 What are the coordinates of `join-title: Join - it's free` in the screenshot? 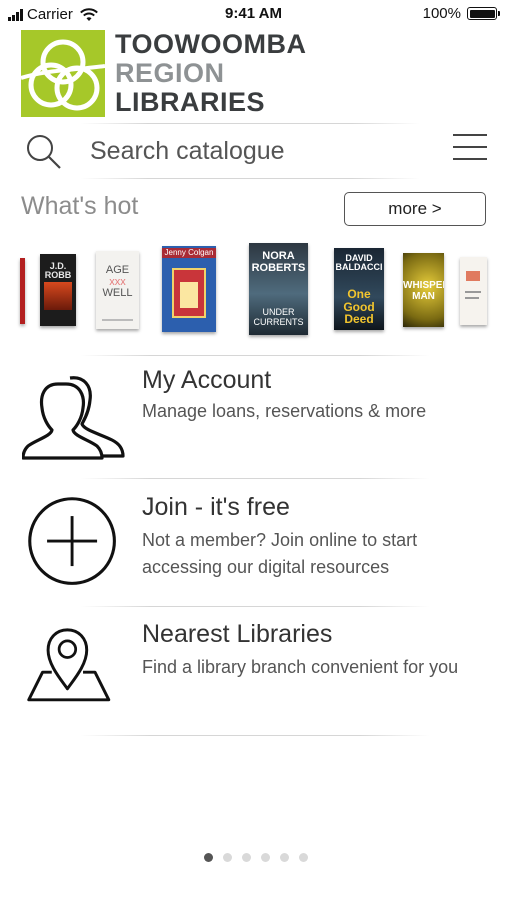 It's located at (216, 507).